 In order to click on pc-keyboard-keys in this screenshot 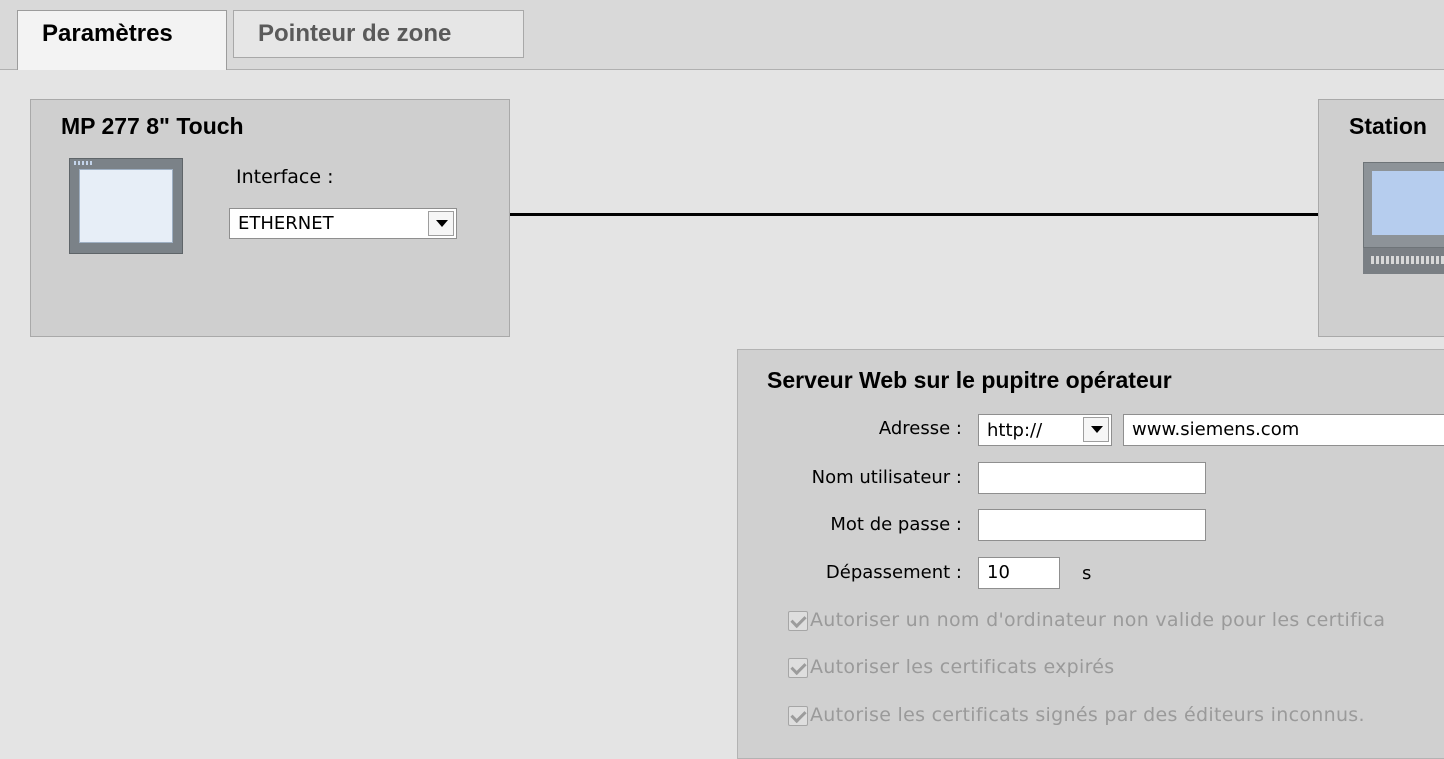, I will do `click(1407, 260)`.